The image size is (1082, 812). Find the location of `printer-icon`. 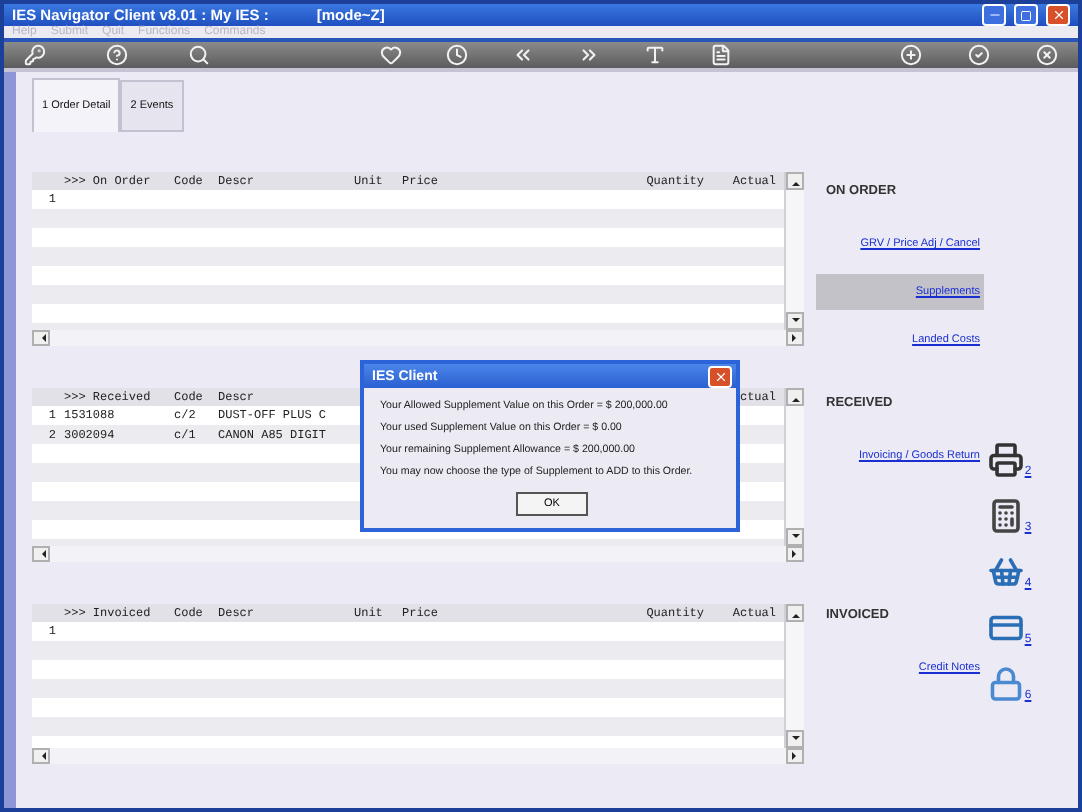

printer-icon is located at coordinates (1006, 460).